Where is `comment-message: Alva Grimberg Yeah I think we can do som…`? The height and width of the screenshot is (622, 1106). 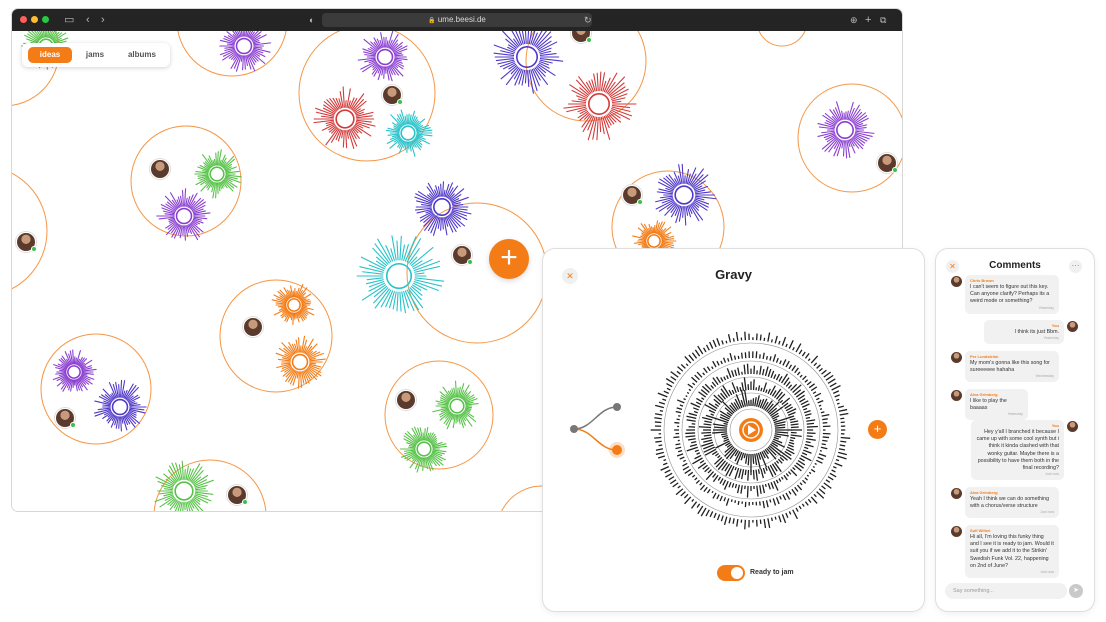 comment-message: Alva Grimberg Yeah I think we can do som… is located at coordinates (1012, 503).